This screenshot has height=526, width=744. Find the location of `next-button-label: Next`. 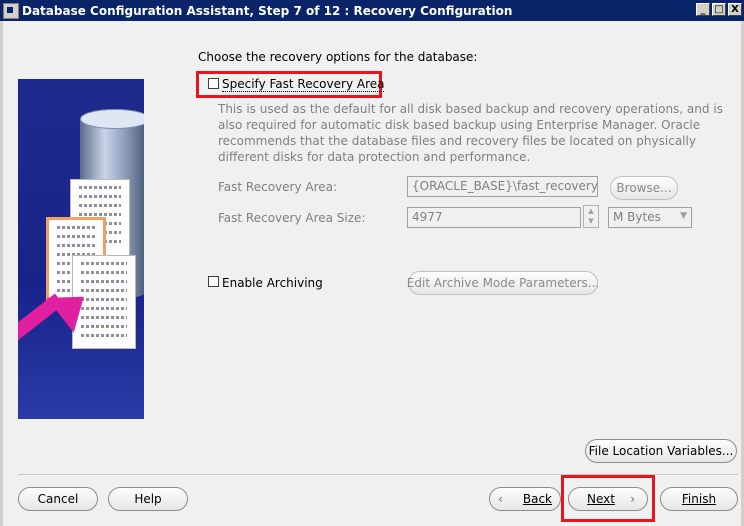

next-button-label: Next is located at coordinates (601, 499).